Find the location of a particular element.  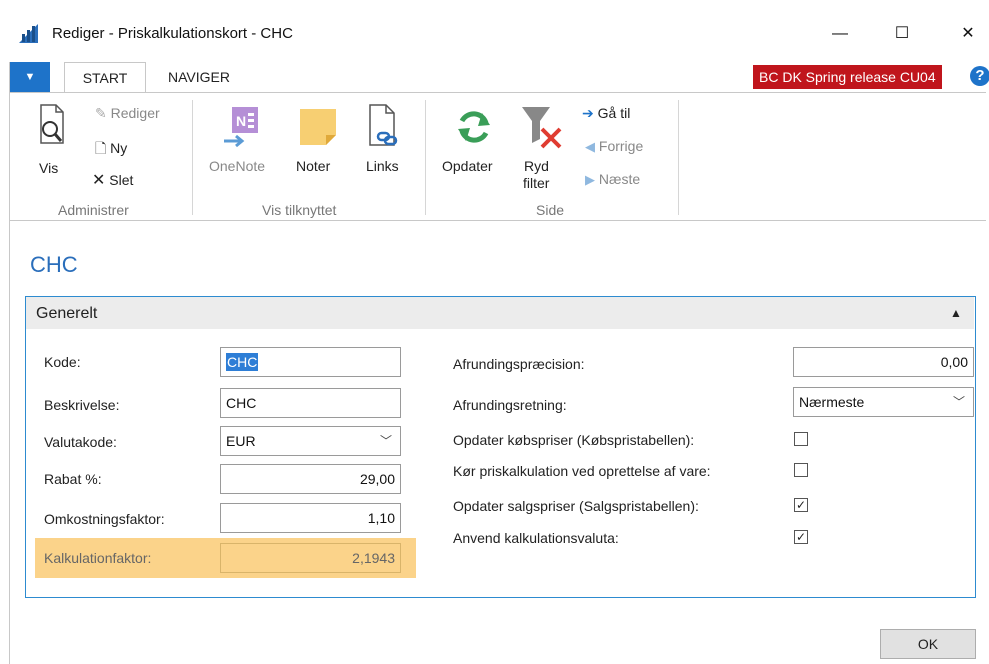

ga-til-label: Gå til is located at coordinates (614, 113).